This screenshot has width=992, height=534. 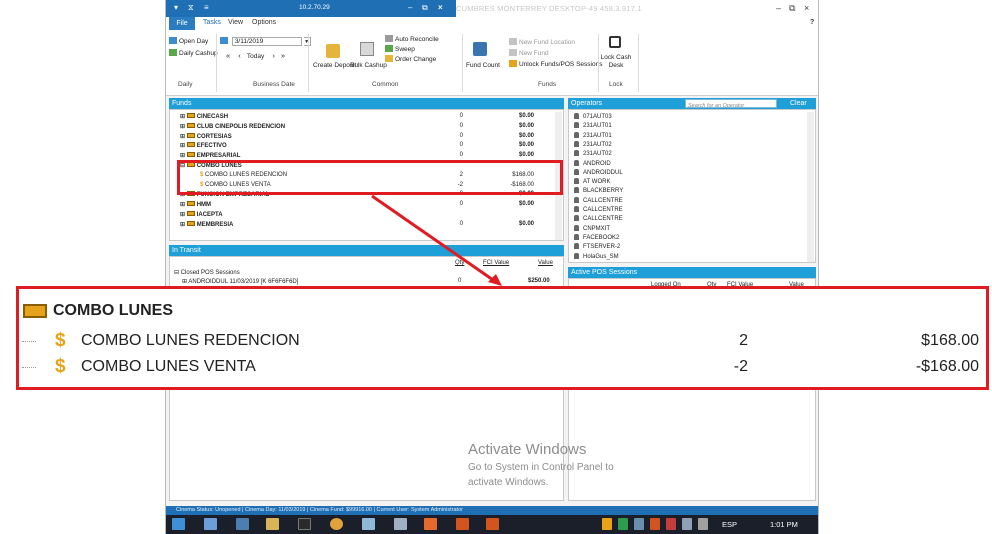 What do you see at coordinates (616, 62) in the screenshot?
I see `lock-cash-desk-button: Lock Cash Desk` at bounding box center [616, 62].